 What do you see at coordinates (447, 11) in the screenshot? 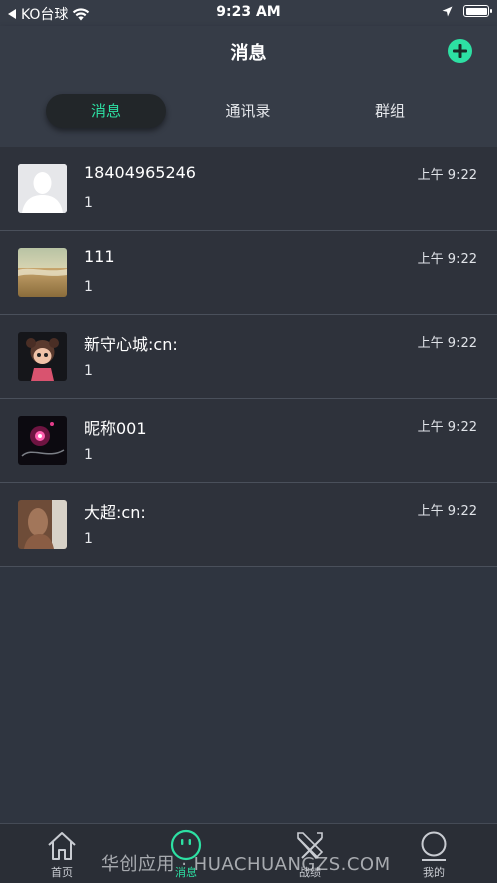
I see `location-arrow-icon` at bounding box center [447, 11].